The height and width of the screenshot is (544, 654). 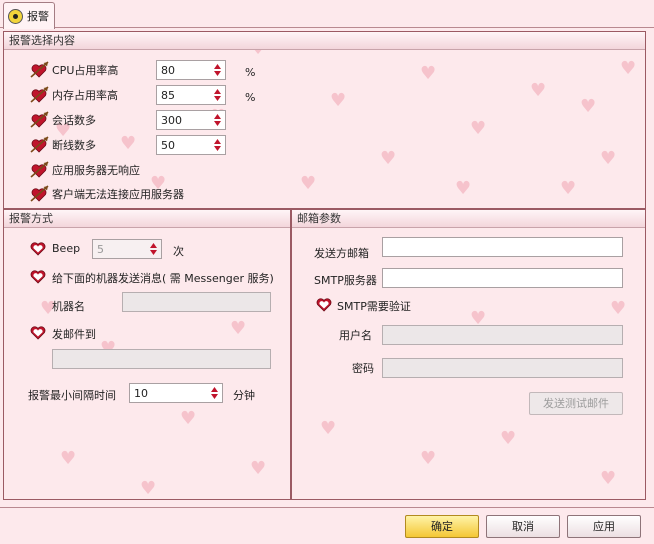 What do you see at coordinates (178, 251) in the screenshot?
I see `beep-unit: 次` at bounding box center [178, 251].